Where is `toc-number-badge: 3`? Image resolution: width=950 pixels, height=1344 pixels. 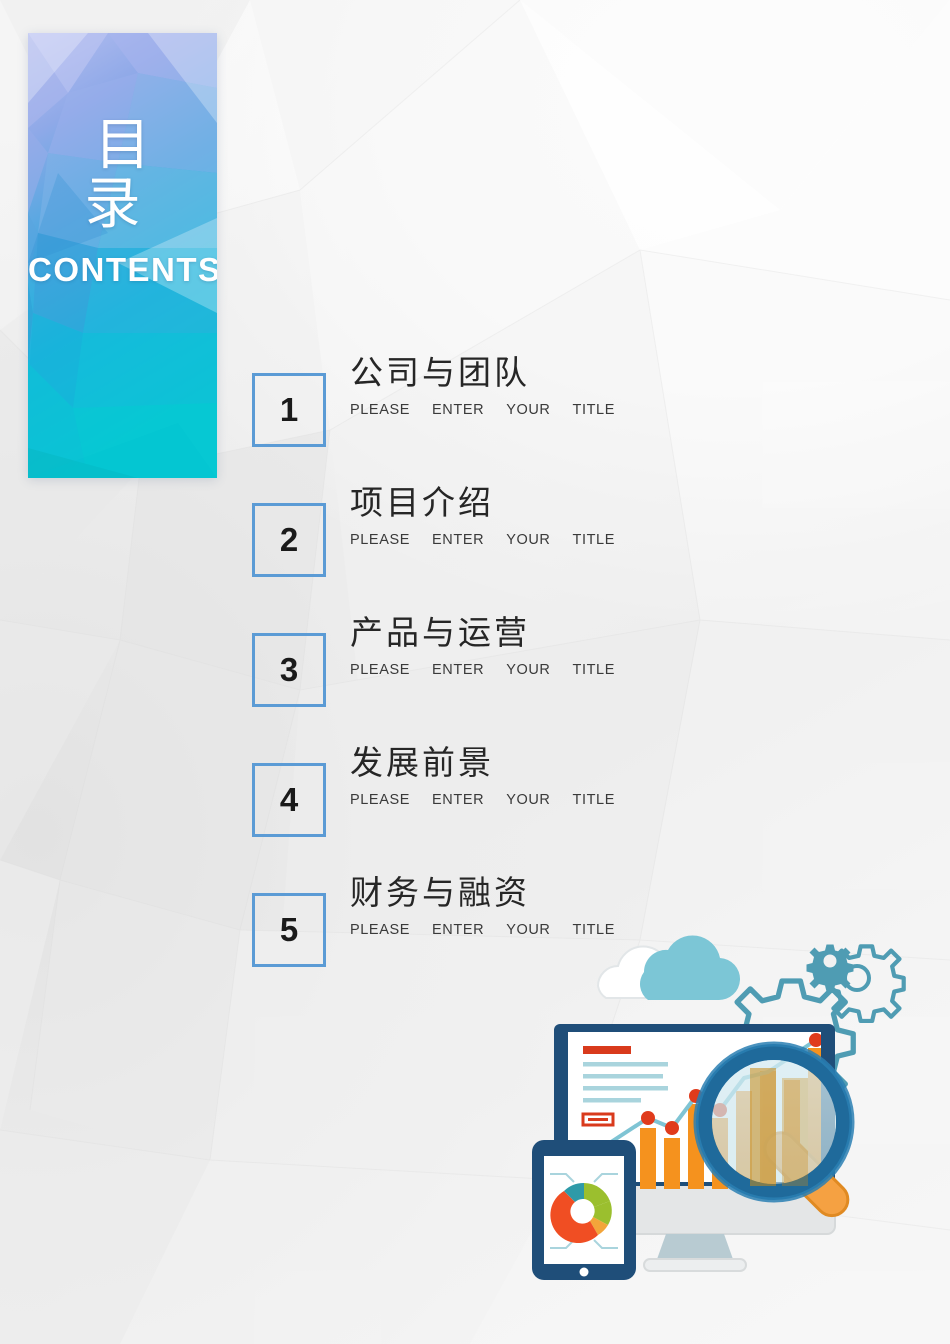
toc-number-badge: 3 is located at coordinates (289, 670).